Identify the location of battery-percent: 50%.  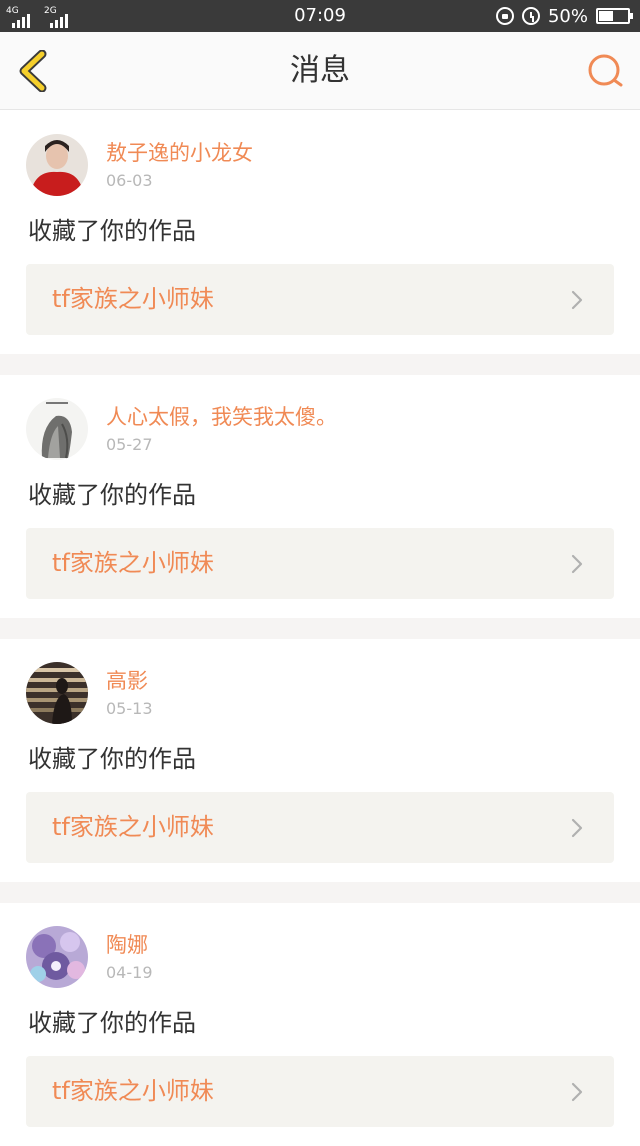
(567, 16).